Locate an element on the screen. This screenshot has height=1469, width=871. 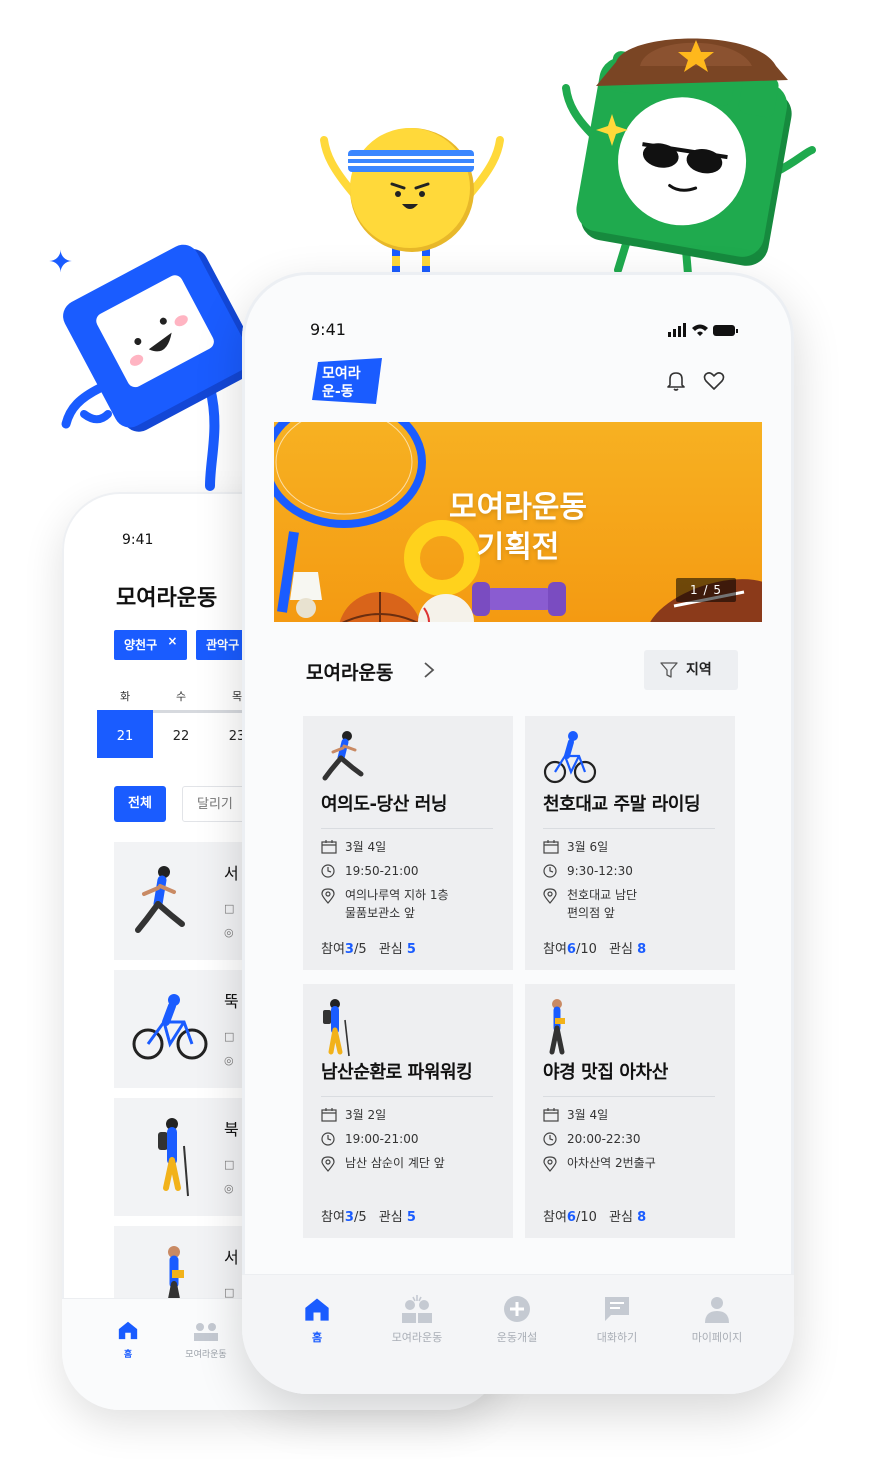
day-name: 화 is located at coordinates (125, 696).